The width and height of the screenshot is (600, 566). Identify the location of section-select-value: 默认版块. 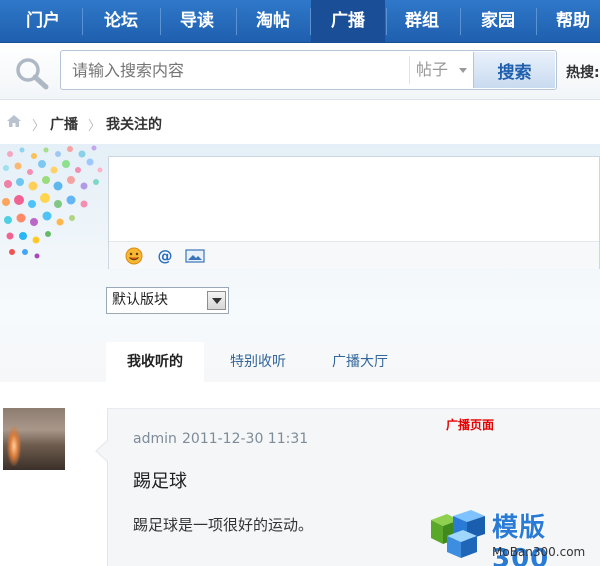
(140, 300).